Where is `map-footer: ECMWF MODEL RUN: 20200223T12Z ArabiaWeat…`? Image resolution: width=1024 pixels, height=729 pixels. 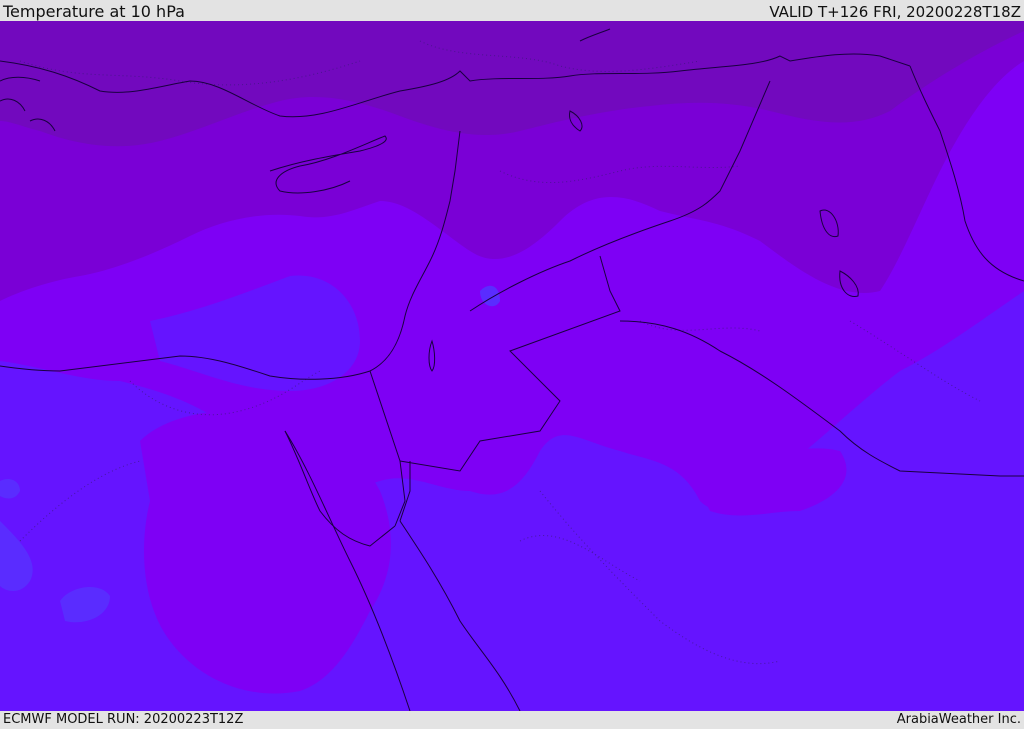
map-footer: ECMWF MODEL RUN: 20200223T12Z ArabiaWeat… is located at coordinates (512, 720).